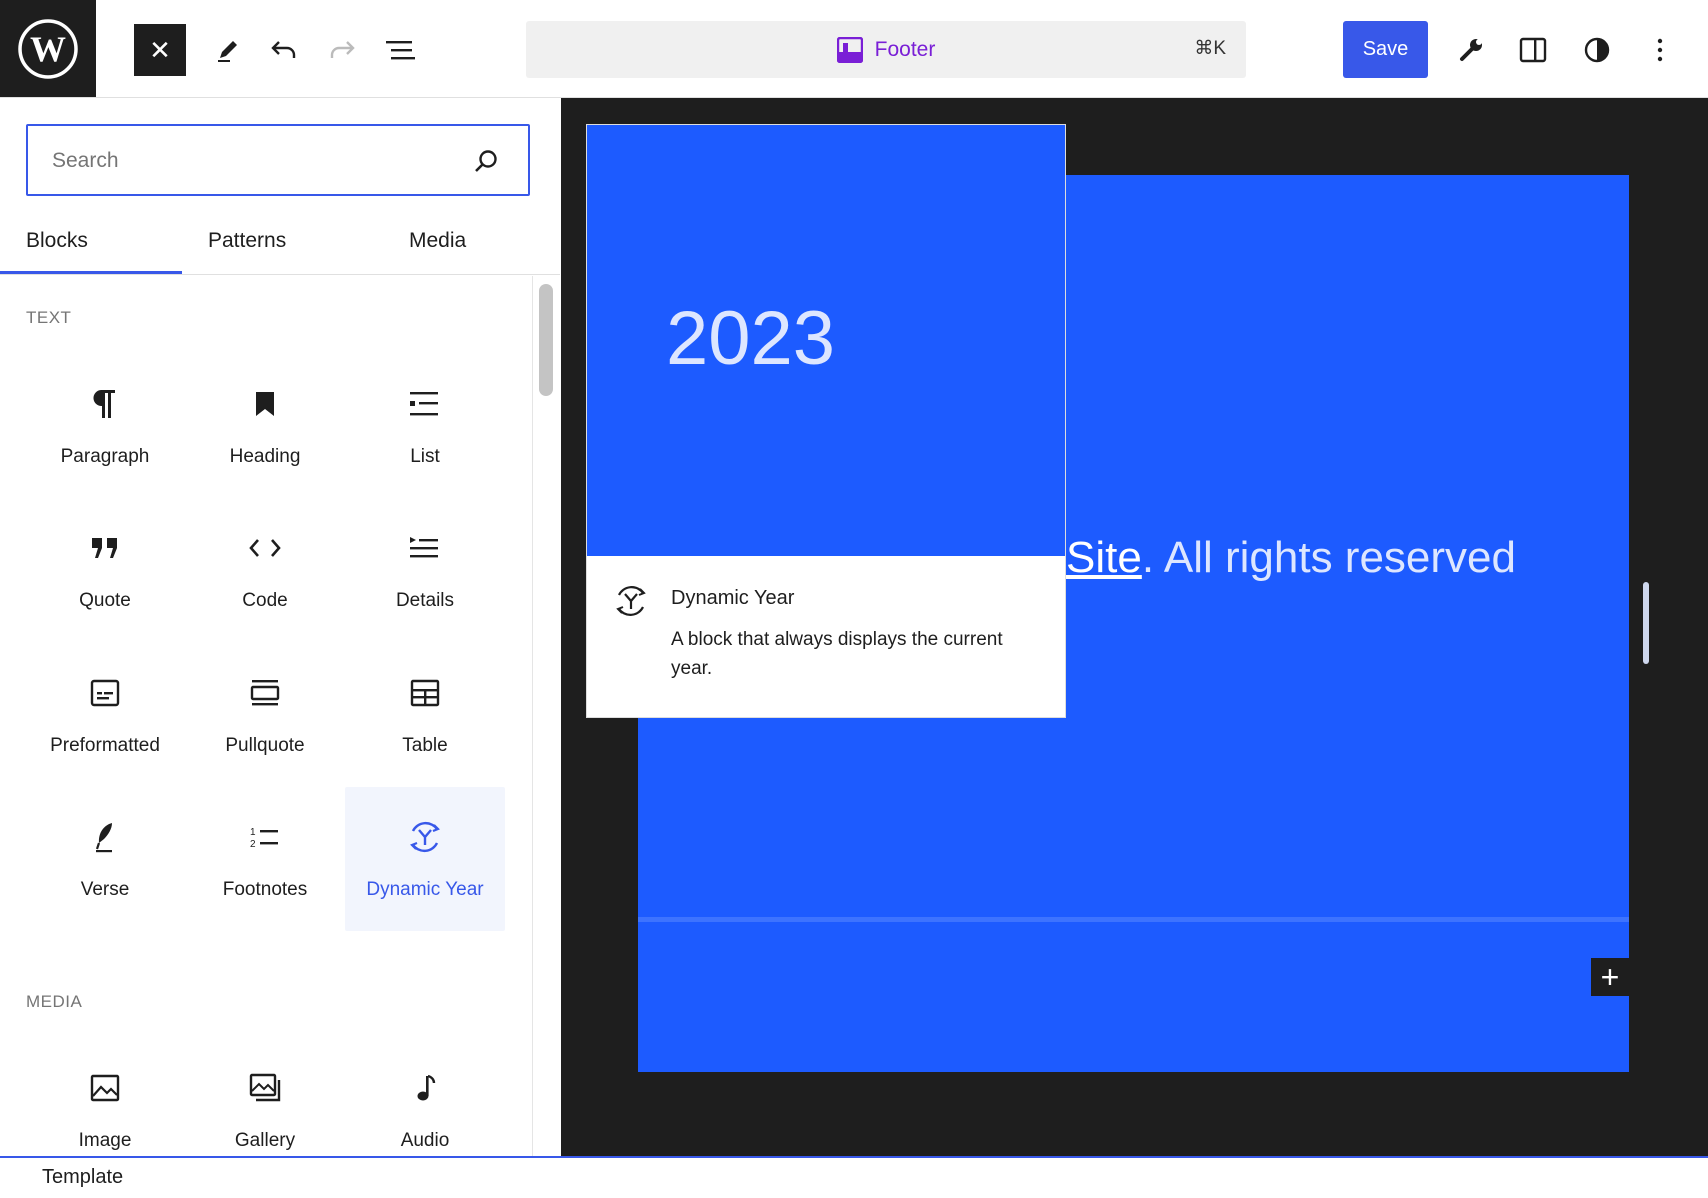 Image resolution: width=1708 pixels, height=1198 pixels. I want to click on svg-text: 2, so click(253, 844).